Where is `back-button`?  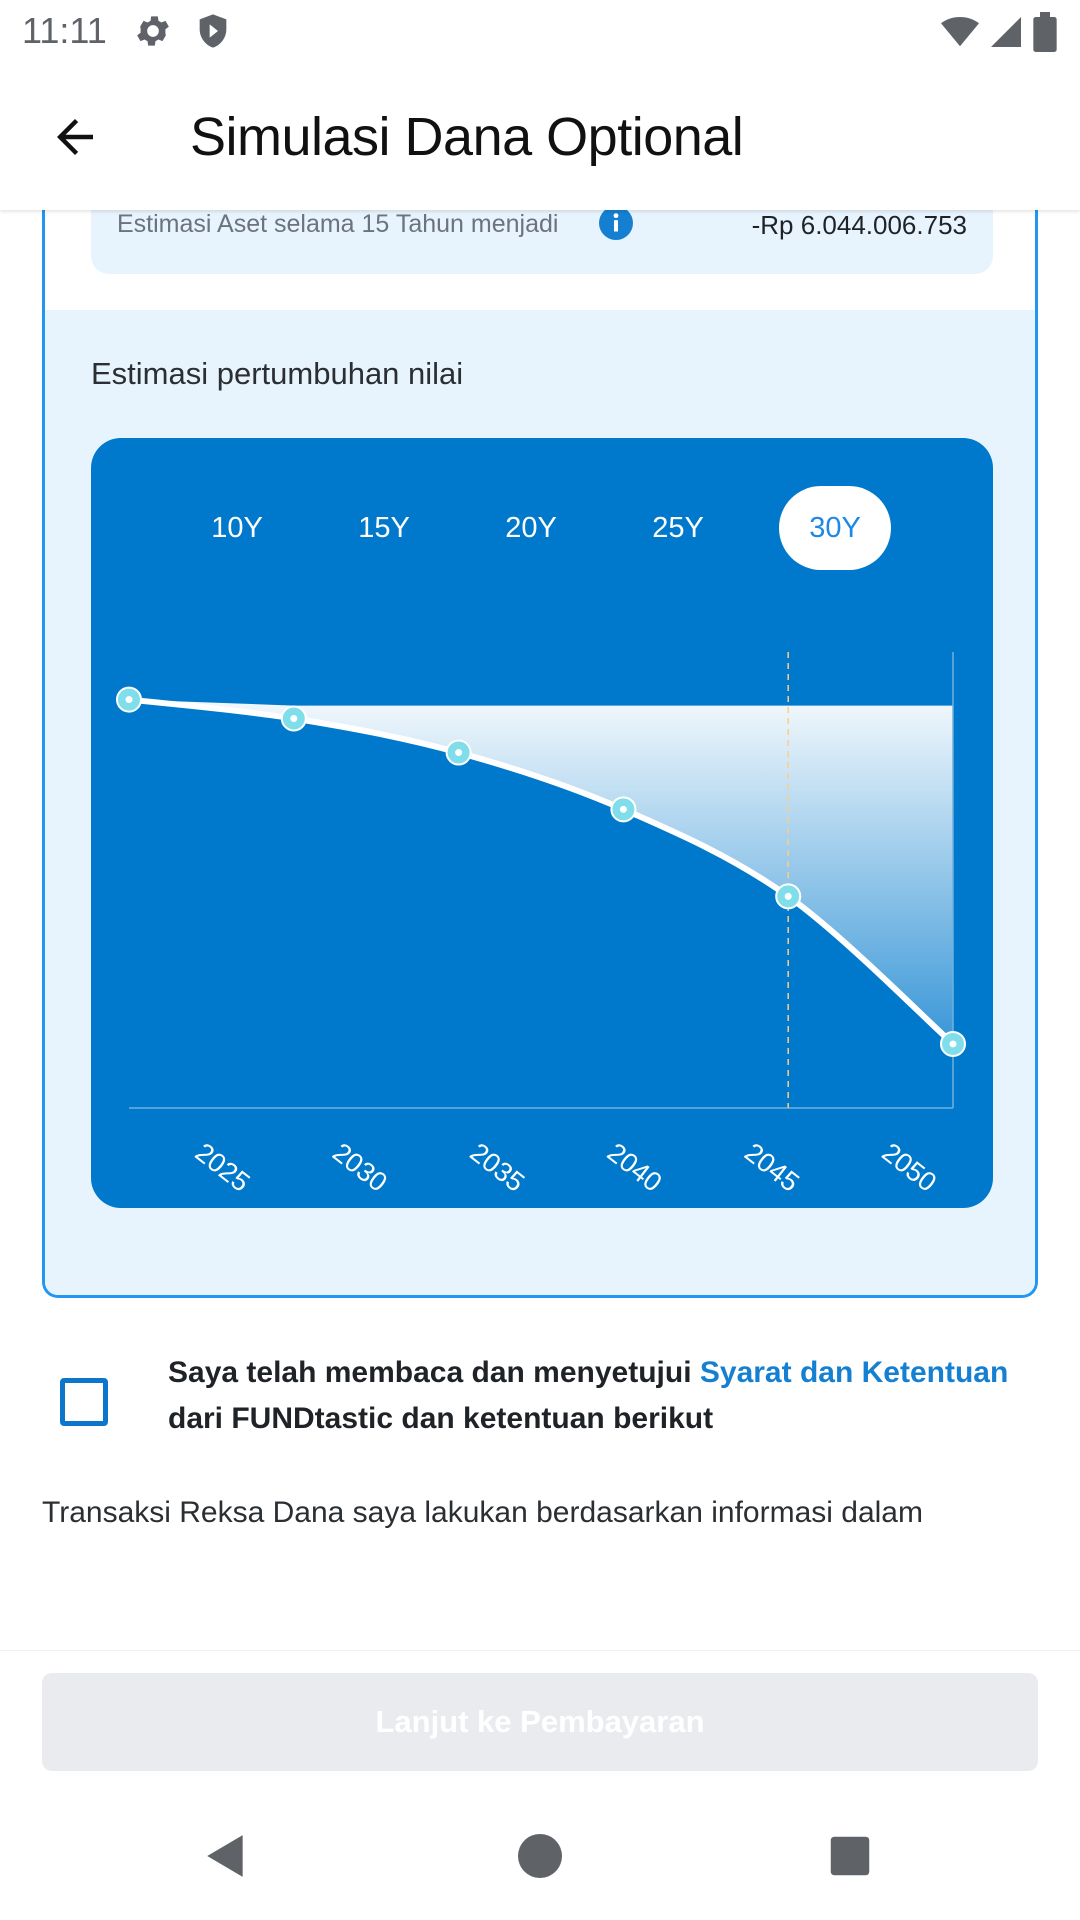 back-button is located at coordinates (75, 137).